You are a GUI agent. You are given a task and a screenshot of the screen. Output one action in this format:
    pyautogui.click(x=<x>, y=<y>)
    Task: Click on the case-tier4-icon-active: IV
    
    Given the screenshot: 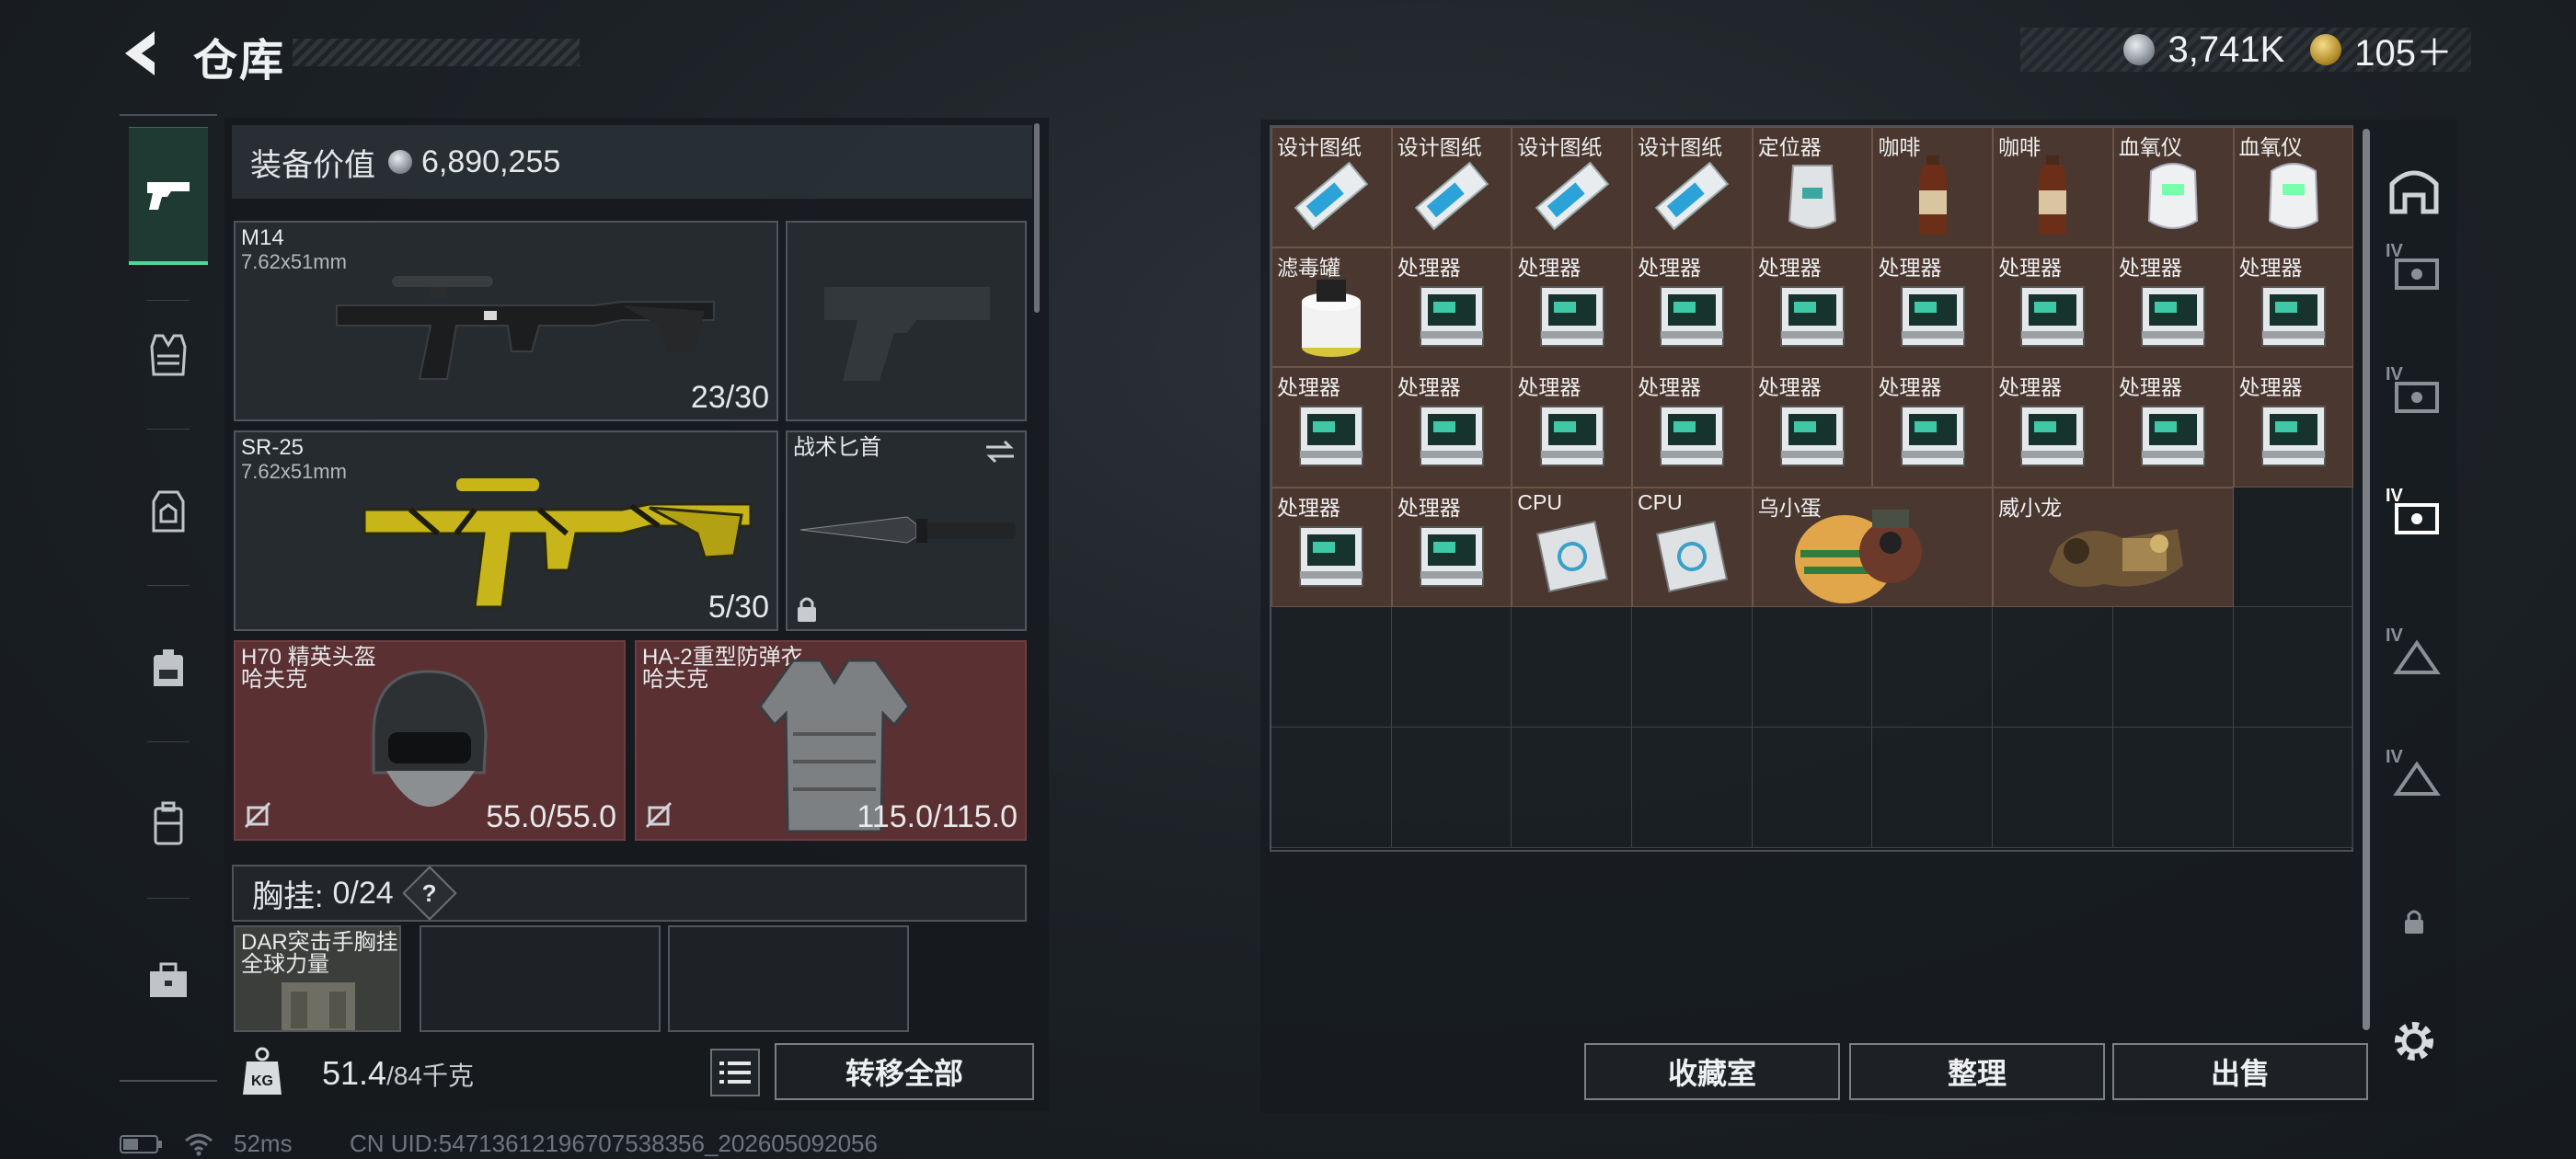 What is the action you would take?
    pyautogui.click(x=2414, y=513)
    